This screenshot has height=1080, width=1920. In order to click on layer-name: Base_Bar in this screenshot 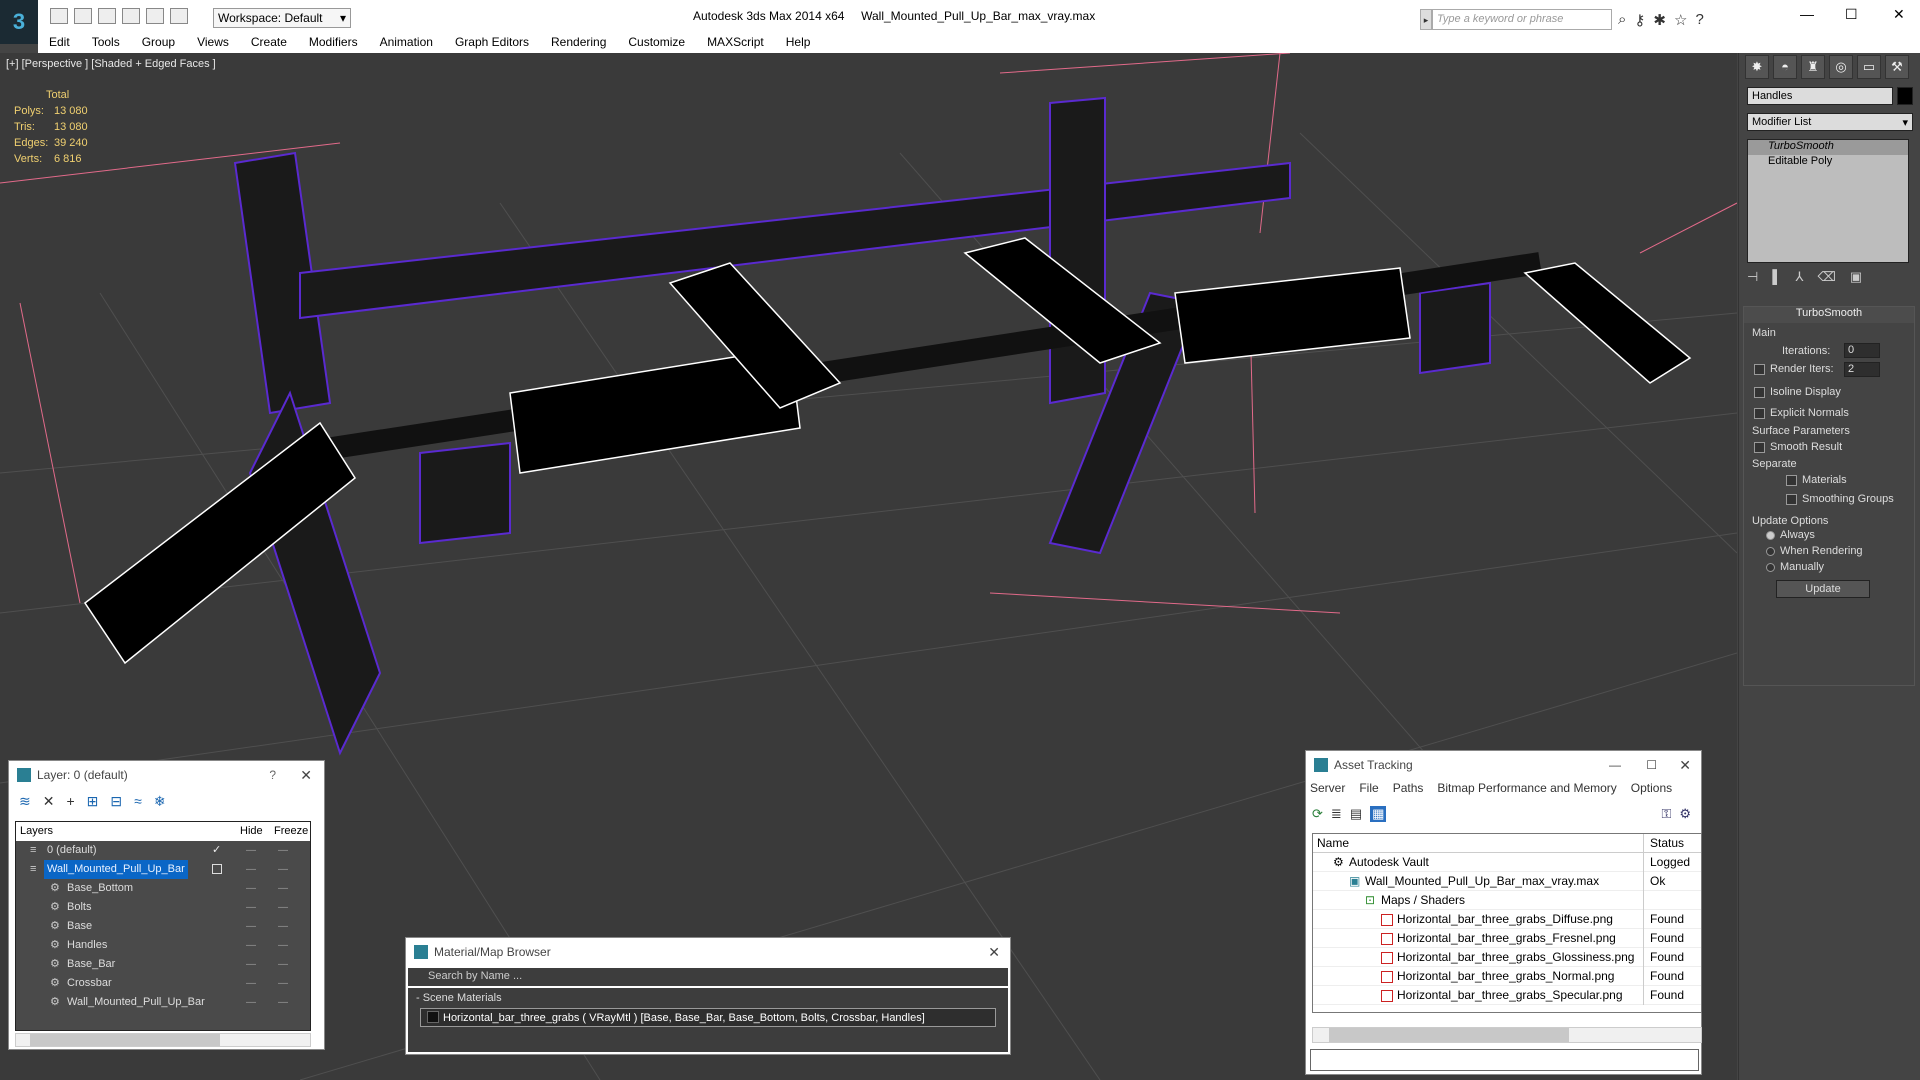, I will do `click(91, 964)`.